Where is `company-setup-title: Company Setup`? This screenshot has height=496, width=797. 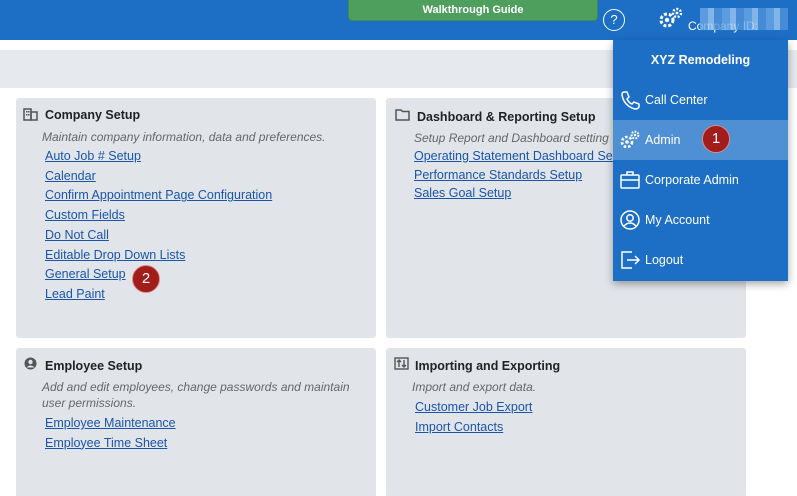 company-setup-title: Company Setup is located at coordinates (93, 115).